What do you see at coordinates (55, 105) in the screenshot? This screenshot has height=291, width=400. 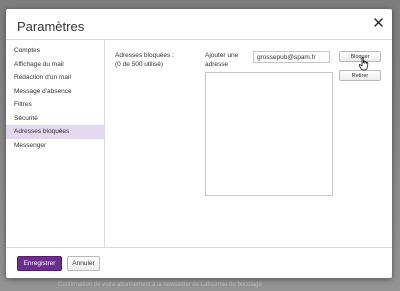 I see `sidebar-item-filtres: Filtres` at bounding box center [55, 105].